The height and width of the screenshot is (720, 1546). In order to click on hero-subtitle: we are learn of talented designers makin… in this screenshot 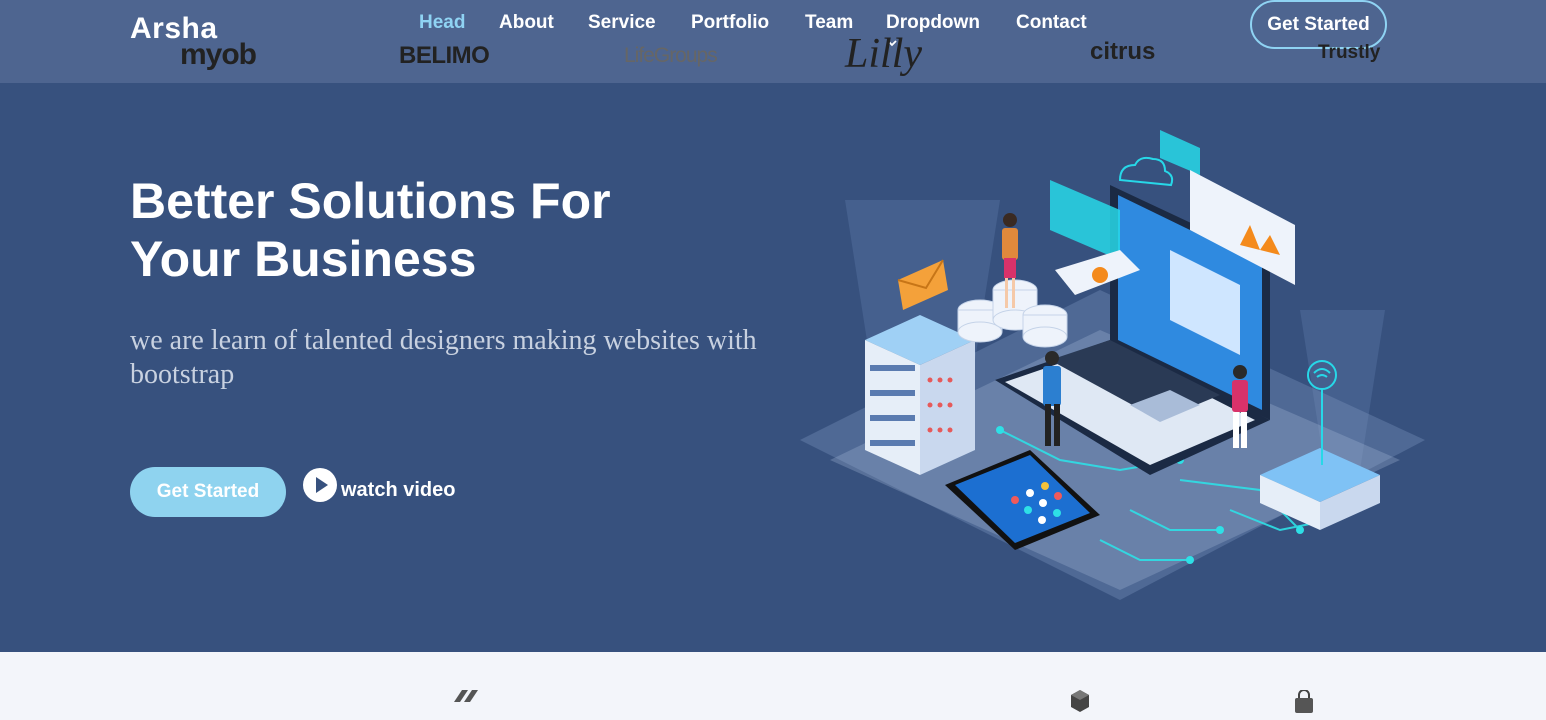, I will do `click(443, 357)`.